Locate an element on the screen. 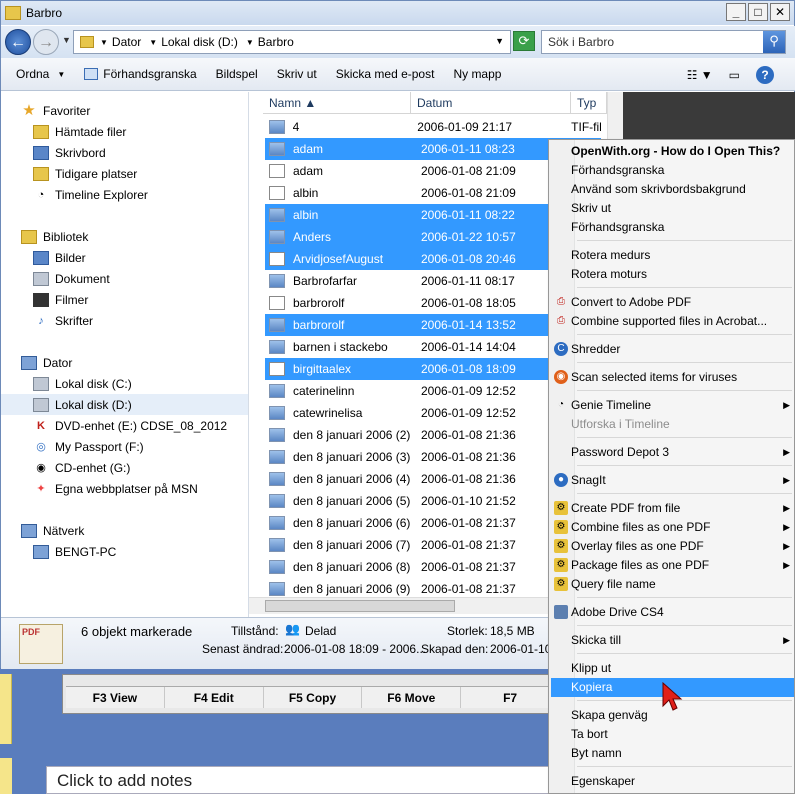 This screenshot has height=794, width=795. address-dropdown-icon: ▼ is located at coordinates (499, 41).